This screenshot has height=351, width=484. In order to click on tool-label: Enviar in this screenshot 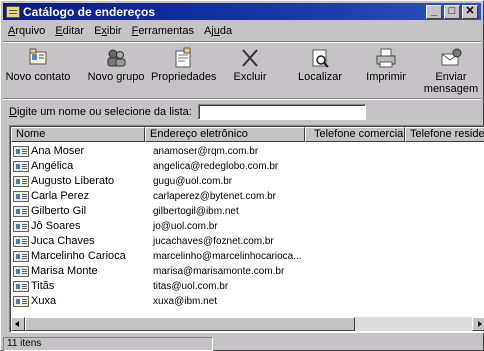, I will do `click(451, 77)`.